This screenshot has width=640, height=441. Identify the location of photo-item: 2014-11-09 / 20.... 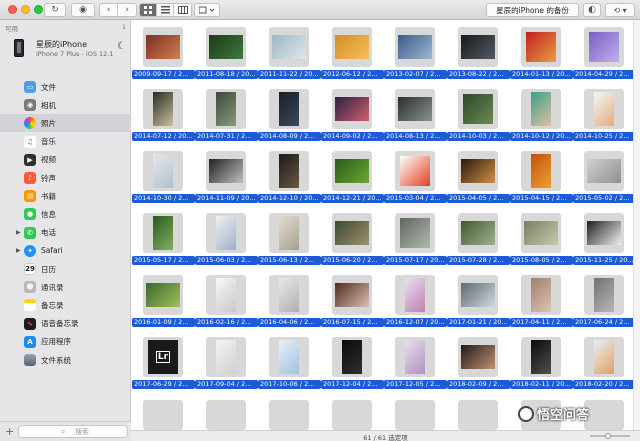
(226, 177).